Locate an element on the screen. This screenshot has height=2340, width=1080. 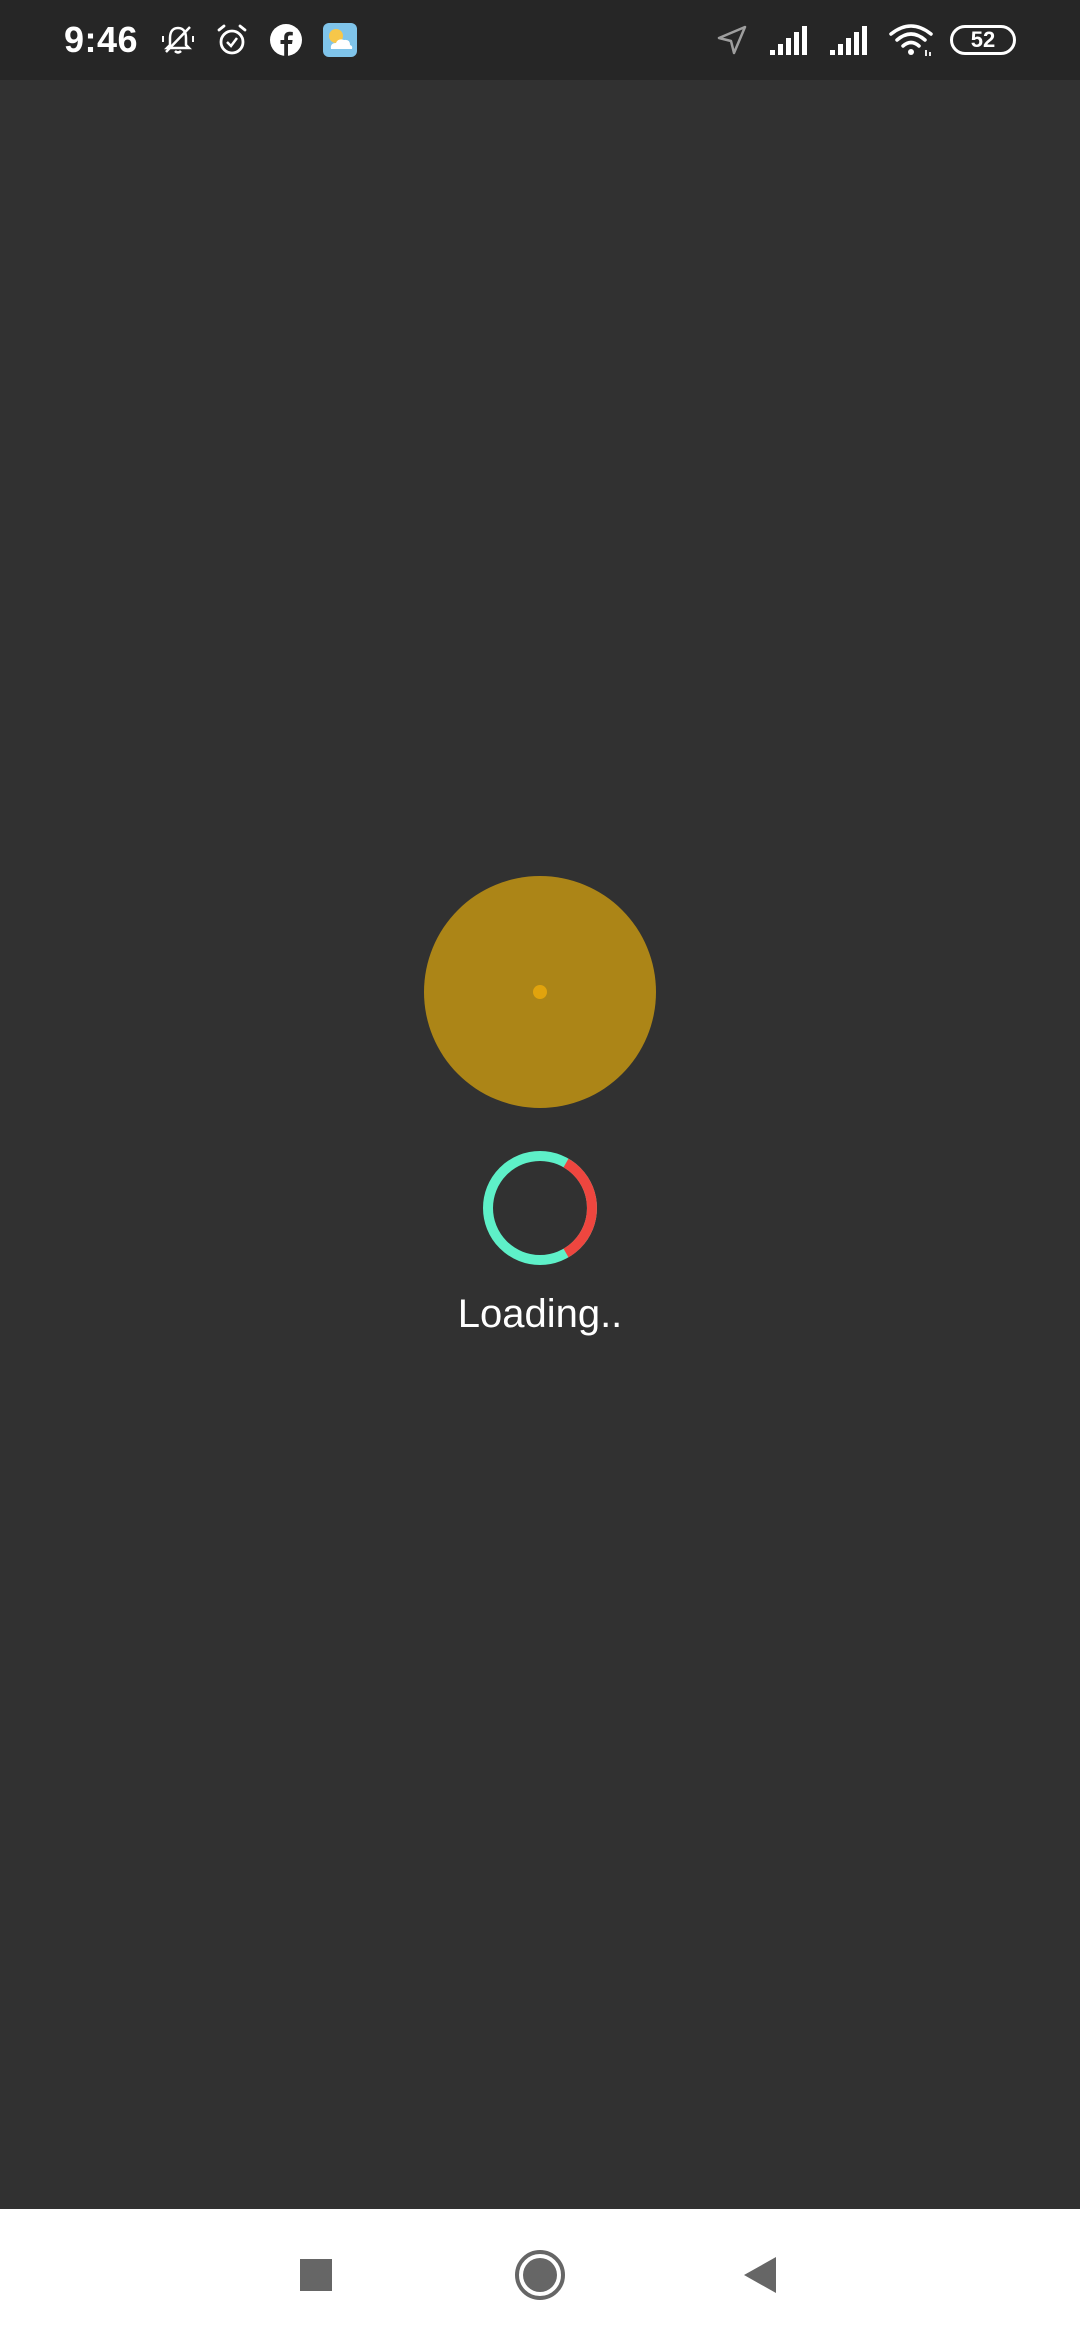
battery-level: 52 is located at coordinates (983, 39).